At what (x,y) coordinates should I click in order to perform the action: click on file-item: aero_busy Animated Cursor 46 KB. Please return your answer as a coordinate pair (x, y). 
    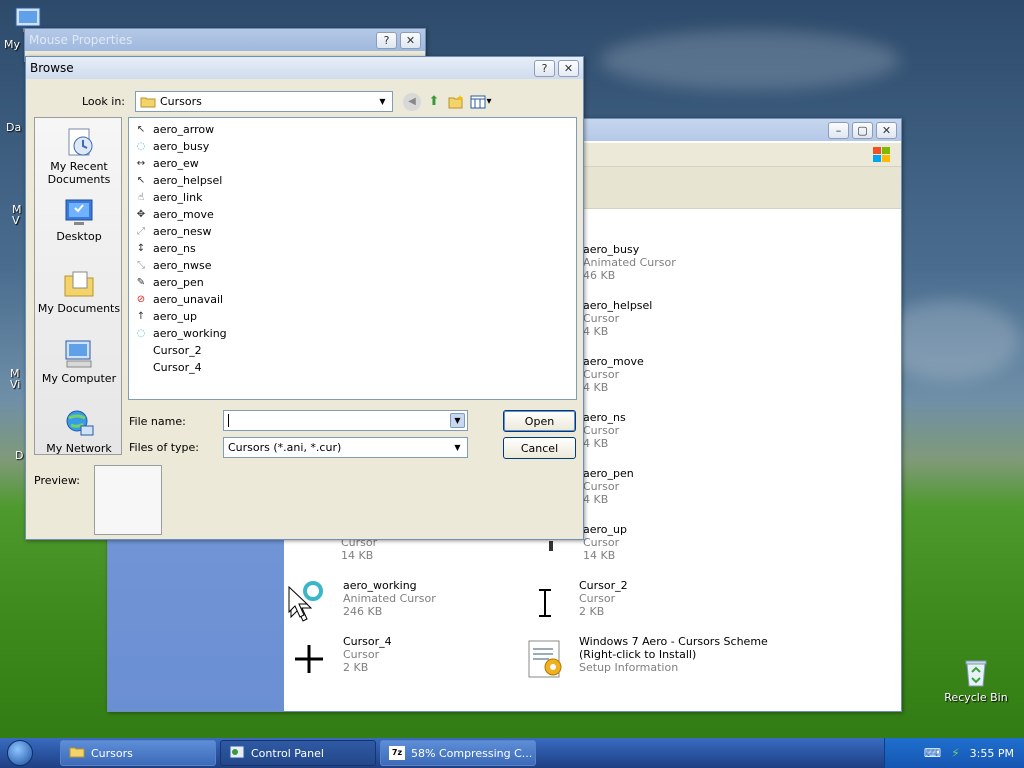
    Looking at the image, I should click on (629, 262).